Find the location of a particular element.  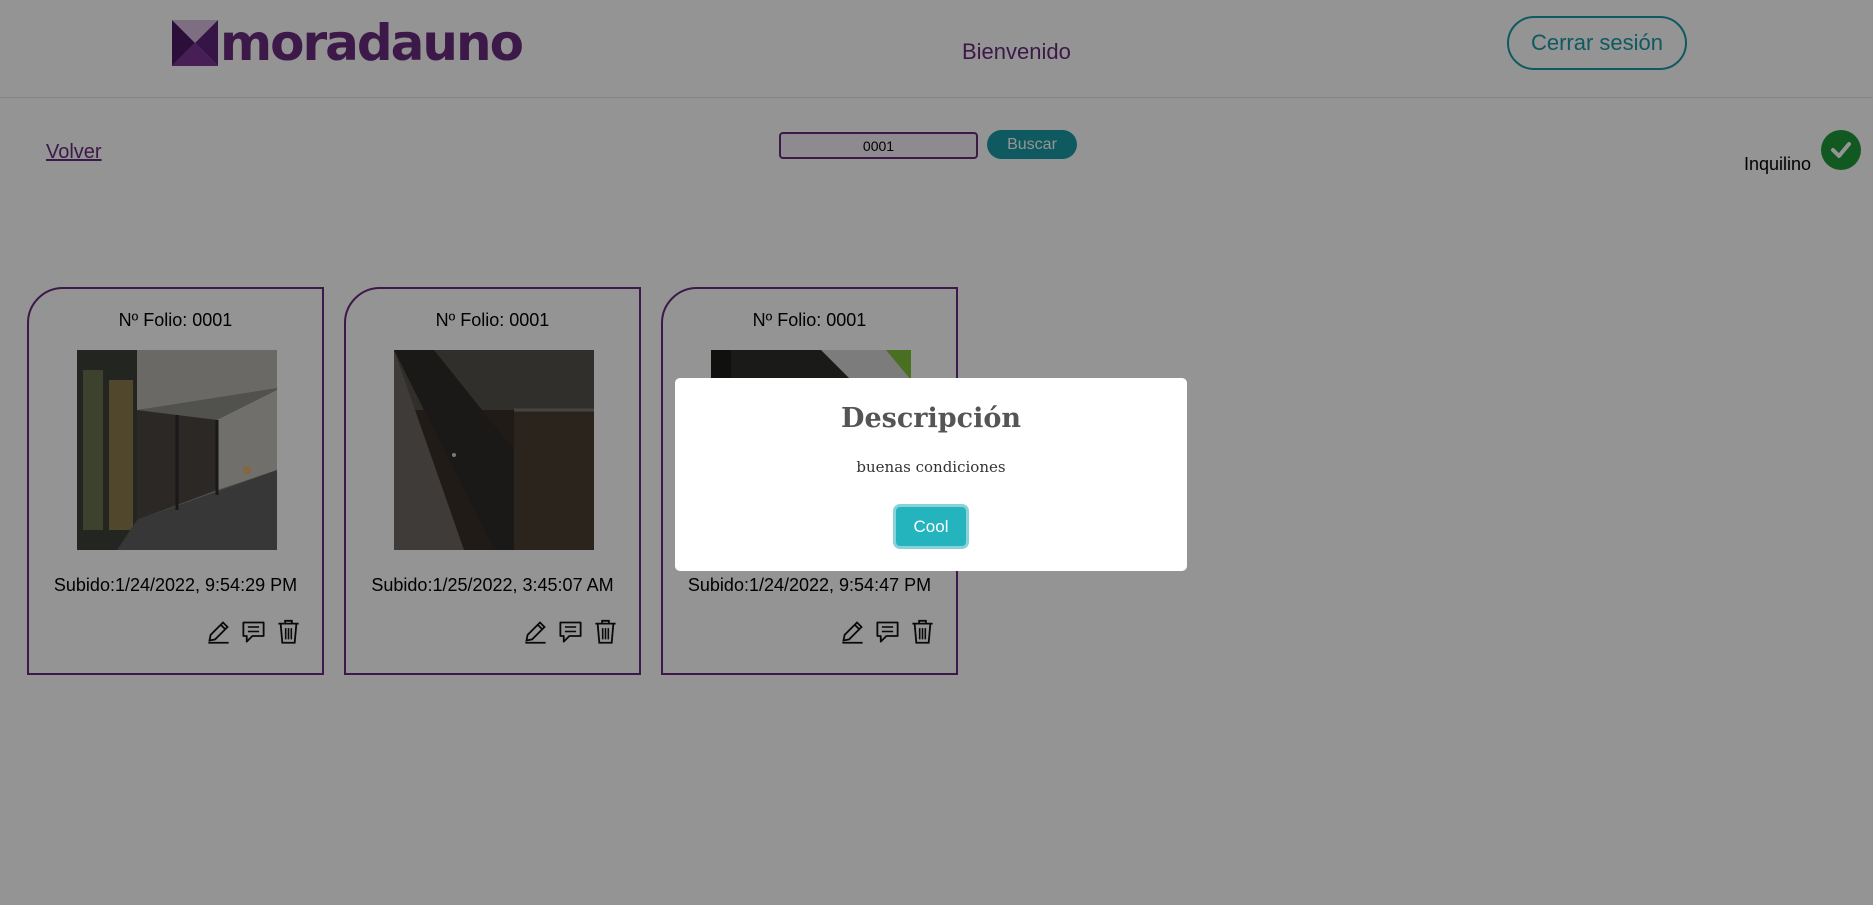

modal-confirm-button: Cool is located at coordinates (931, 526).